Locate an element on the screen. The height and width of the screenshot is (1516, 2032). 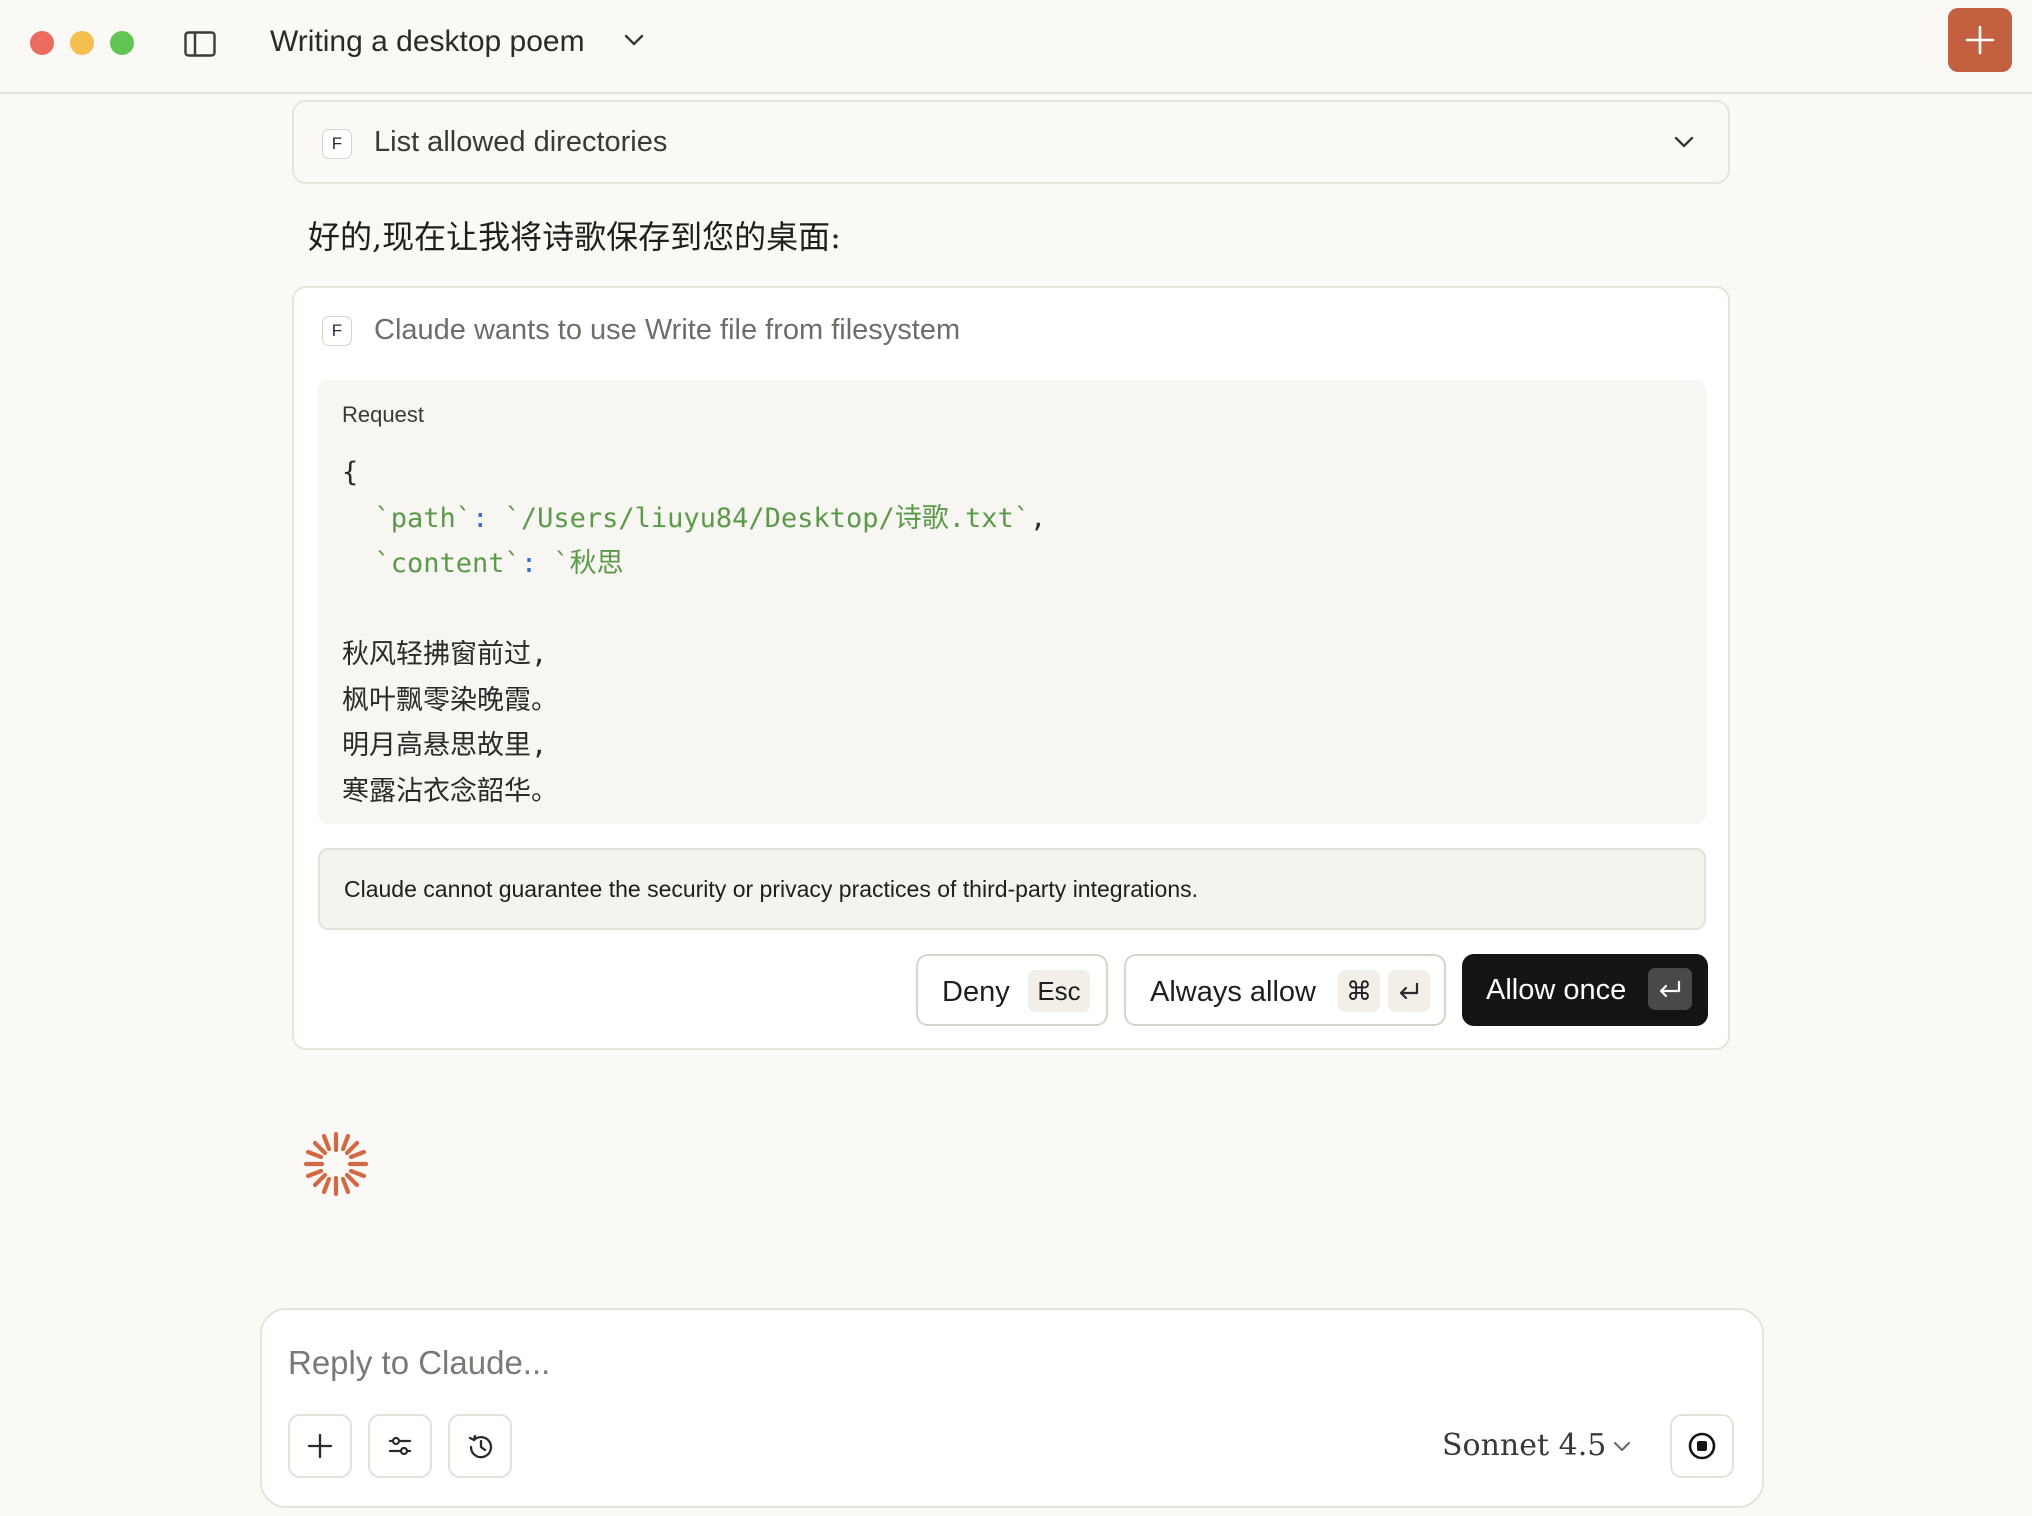
sliders-icon is located at coordinates (400, 1446).